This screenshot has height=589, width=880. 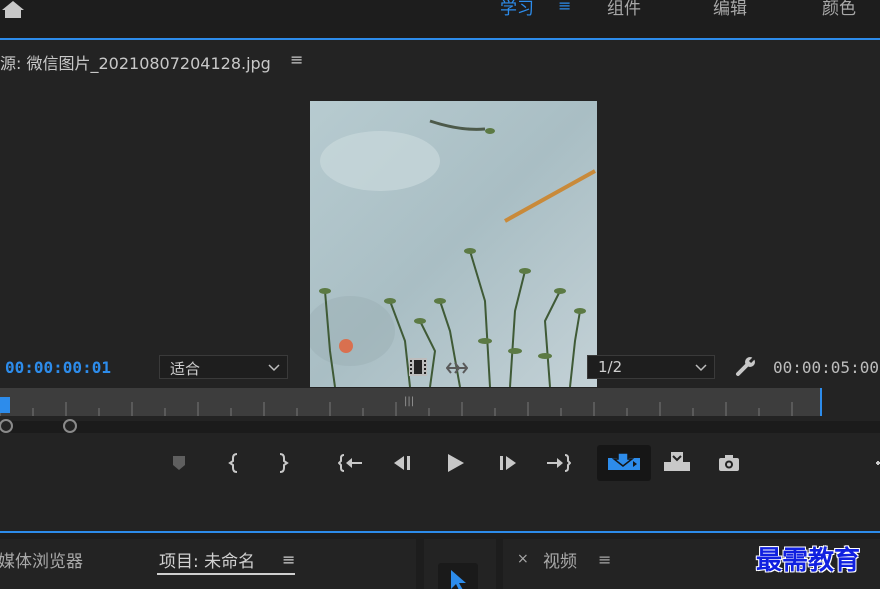 I want to click on play-icon, so click(x=455, y=463).